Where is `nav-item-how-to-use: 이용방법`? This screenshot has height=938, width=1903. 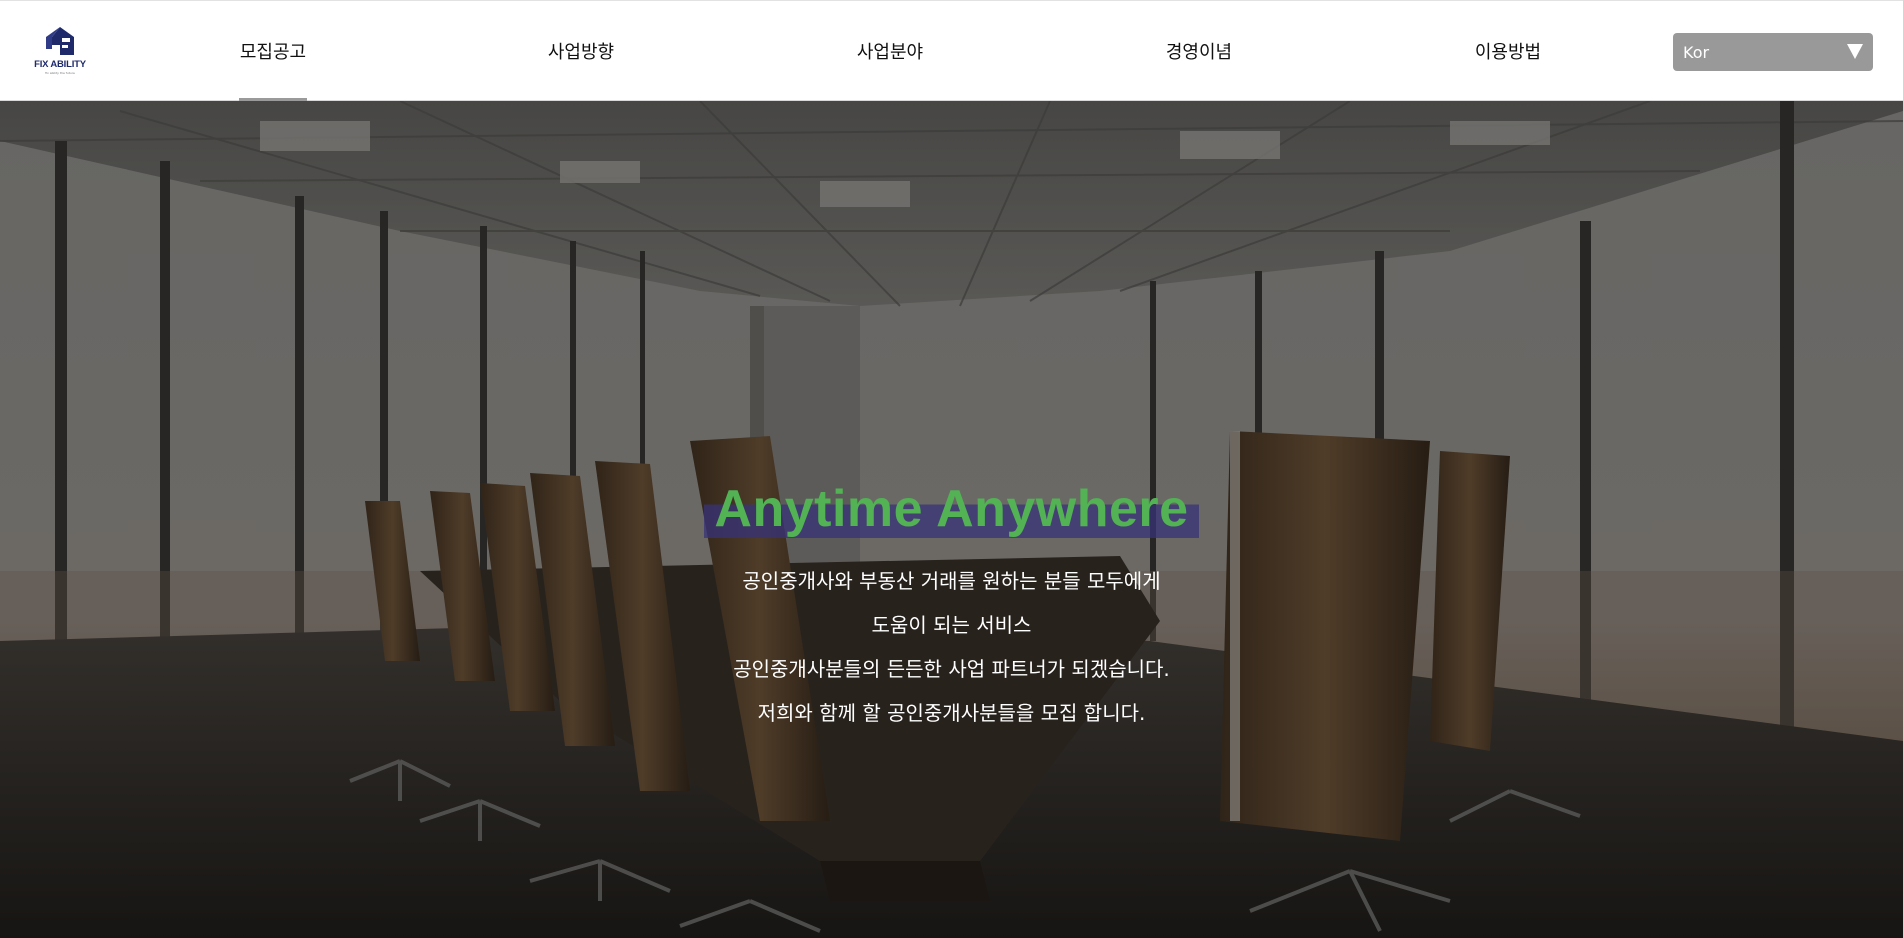 nav-item-how-to-use: 이용방법 is located at coordinates (1508, 51).